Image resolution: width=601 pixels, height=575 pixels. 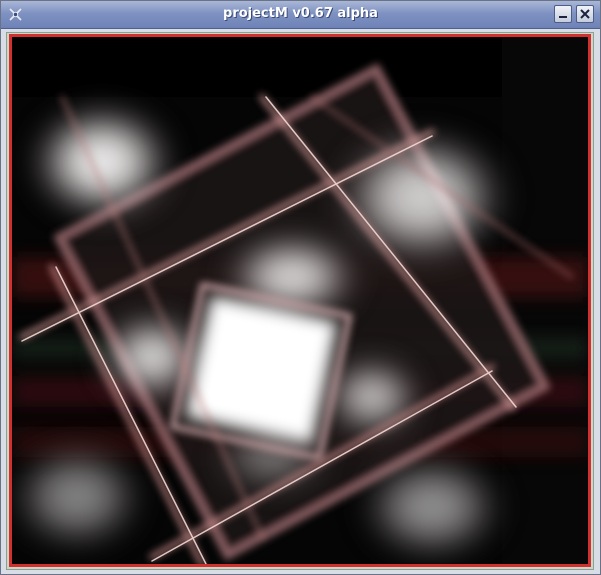 I want to click on minimize-button, so click(x=563, y=14).